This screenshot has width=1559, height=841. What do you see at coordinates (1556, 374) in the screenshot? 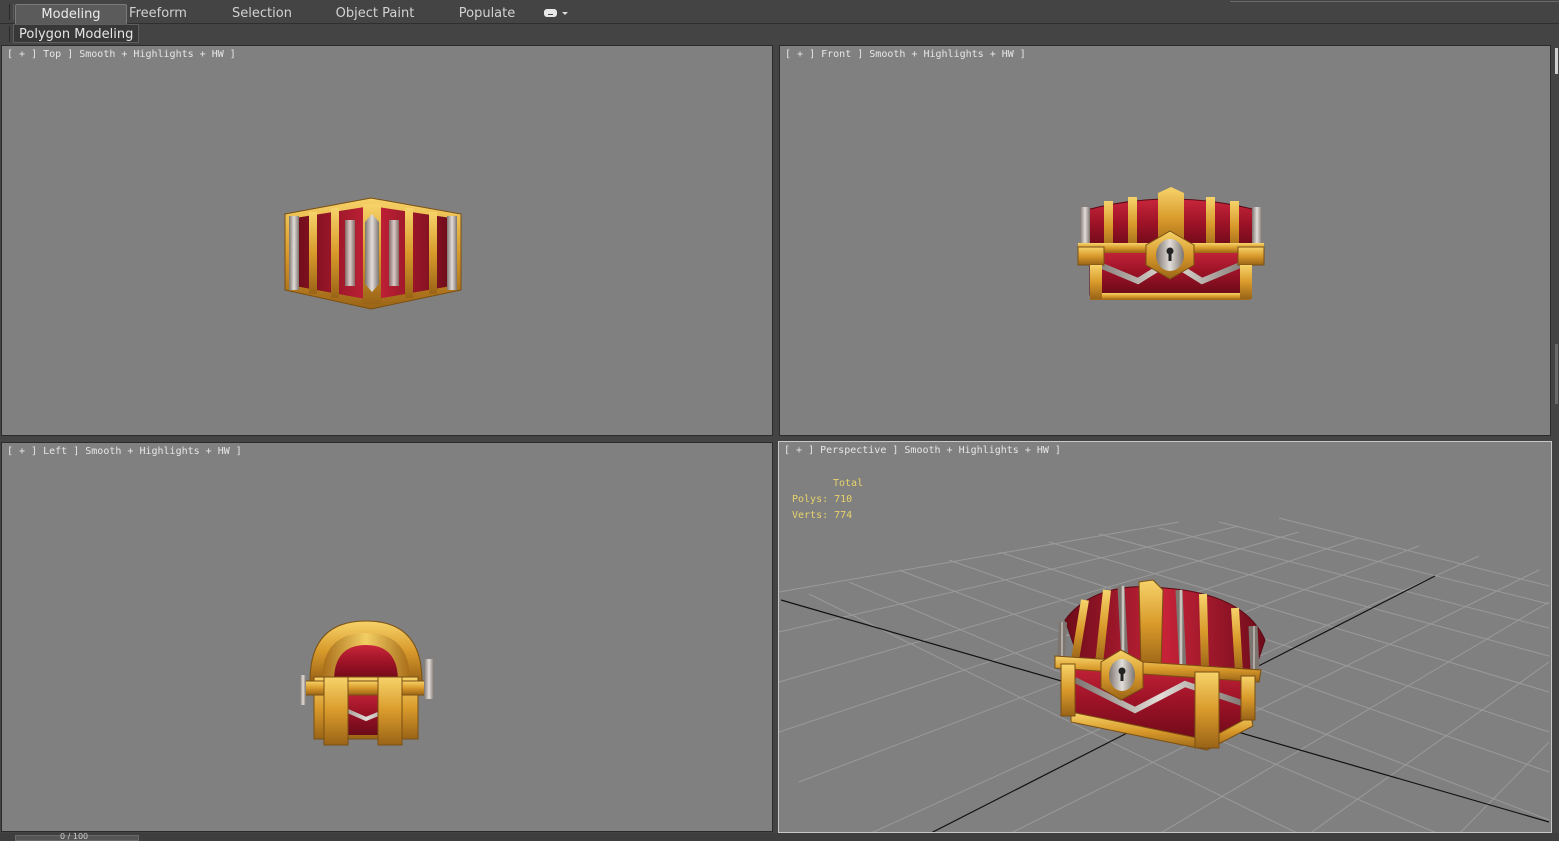
I see `scrollbar-track` at bounding box center [1556, 374].